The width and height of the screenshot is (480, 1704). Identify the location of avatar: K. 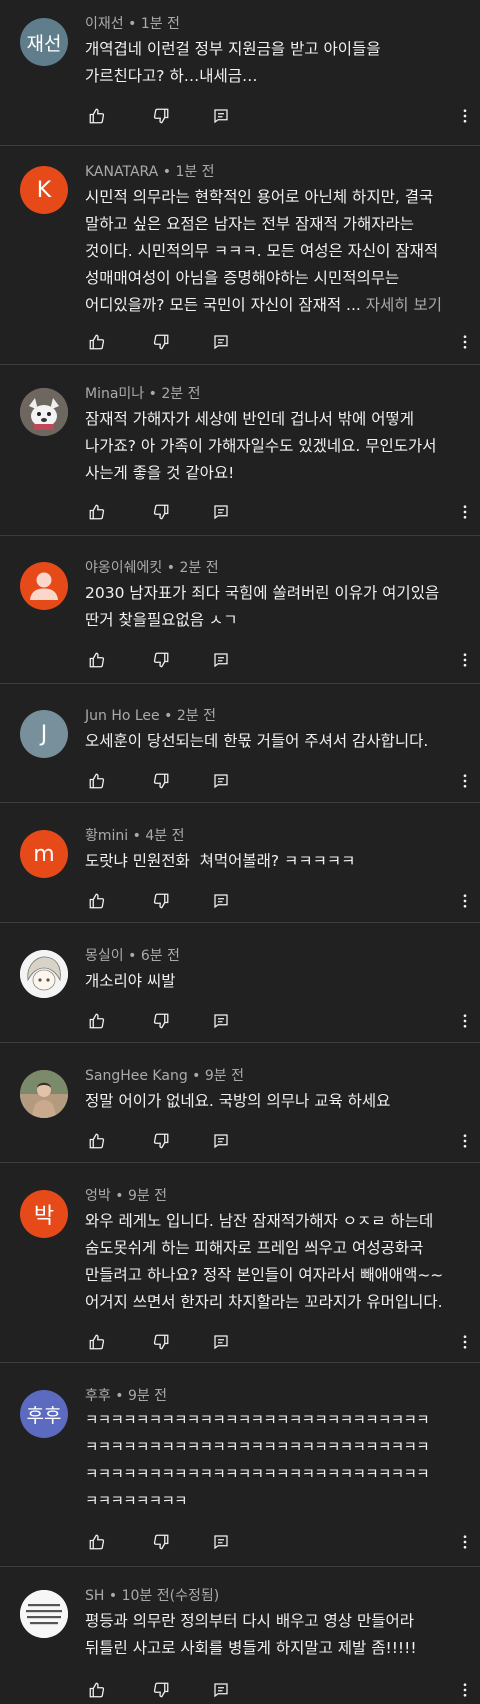
(44, 190).